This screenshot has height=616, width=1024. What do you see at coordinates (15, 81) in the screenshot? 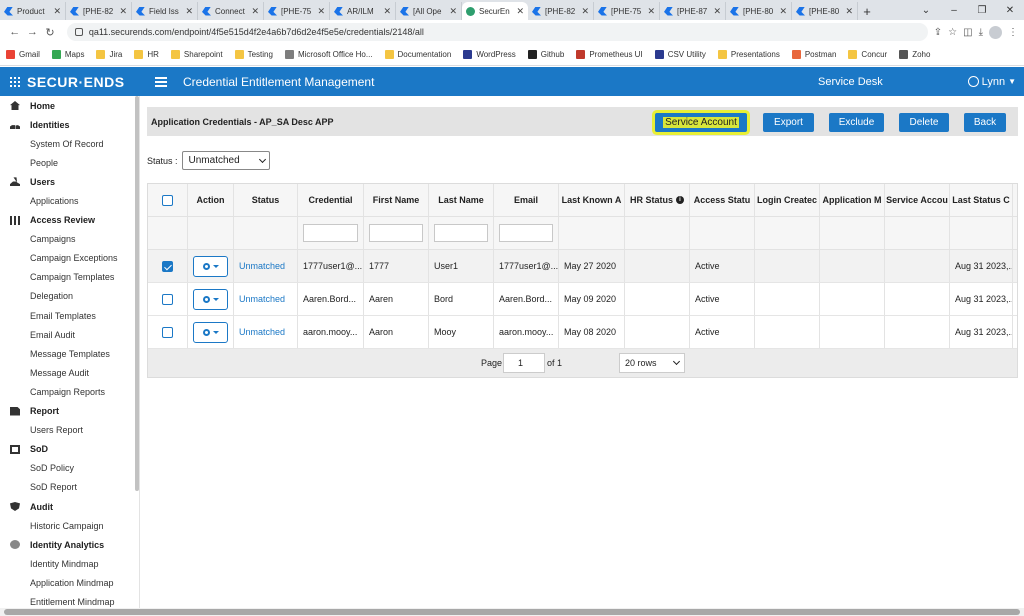
I see `apps-grid-icon` at bounding box center [15, 81].